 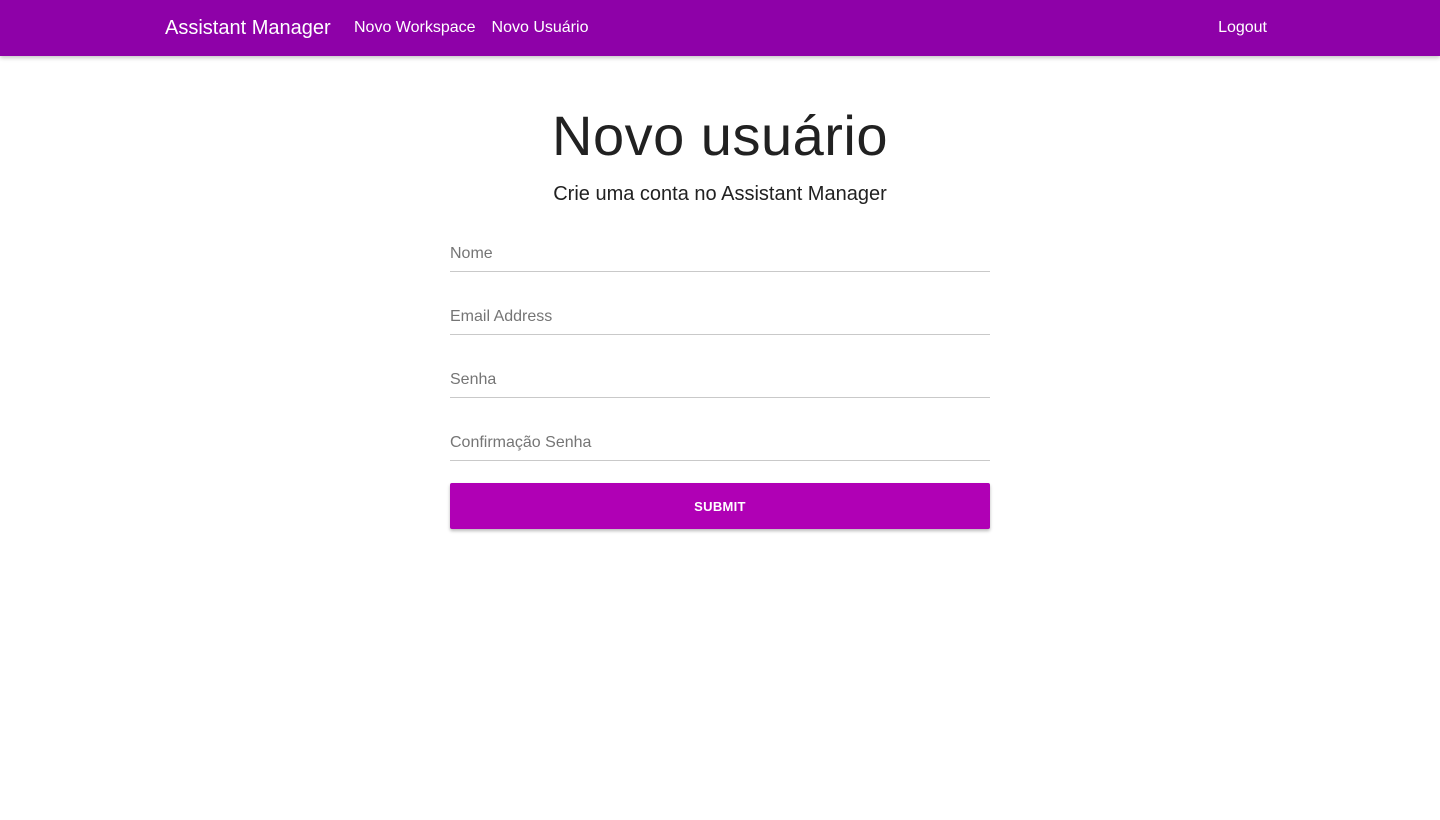 I want to click on email-input, so click(x=720, y=316).